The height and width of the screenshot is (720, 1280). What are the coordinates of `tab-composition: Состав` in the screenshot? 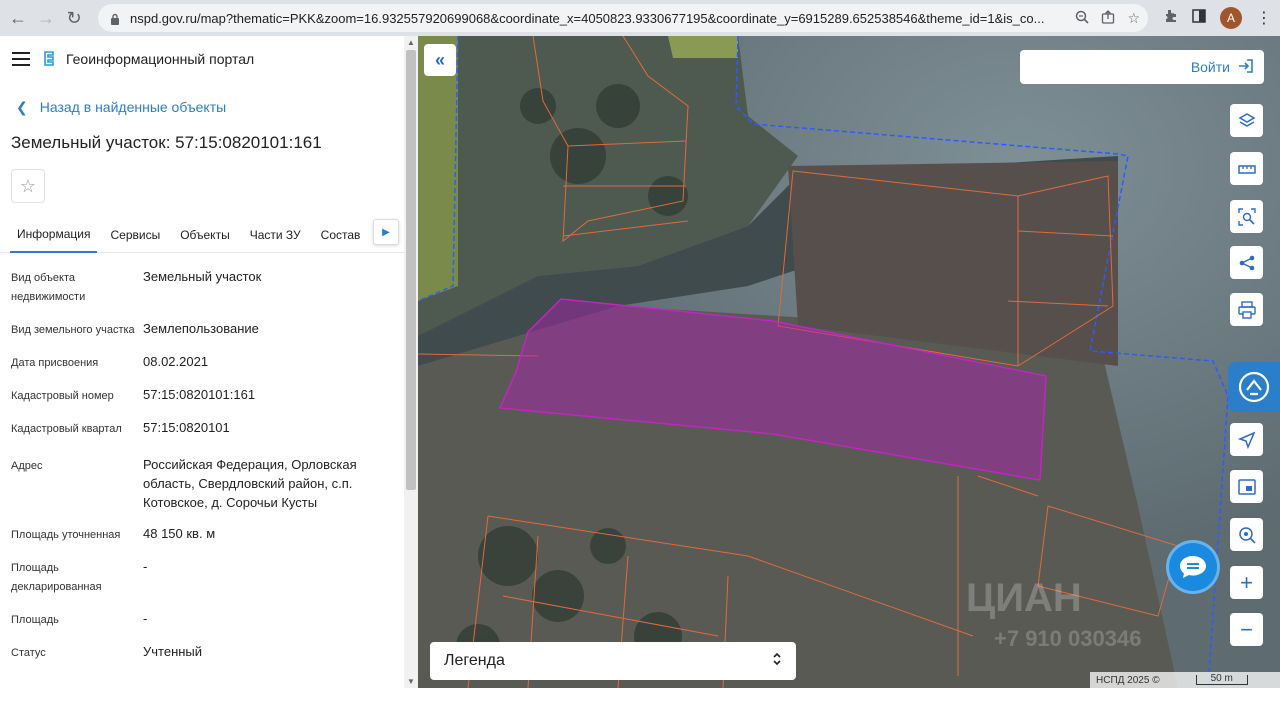 It's located at (341, 235).